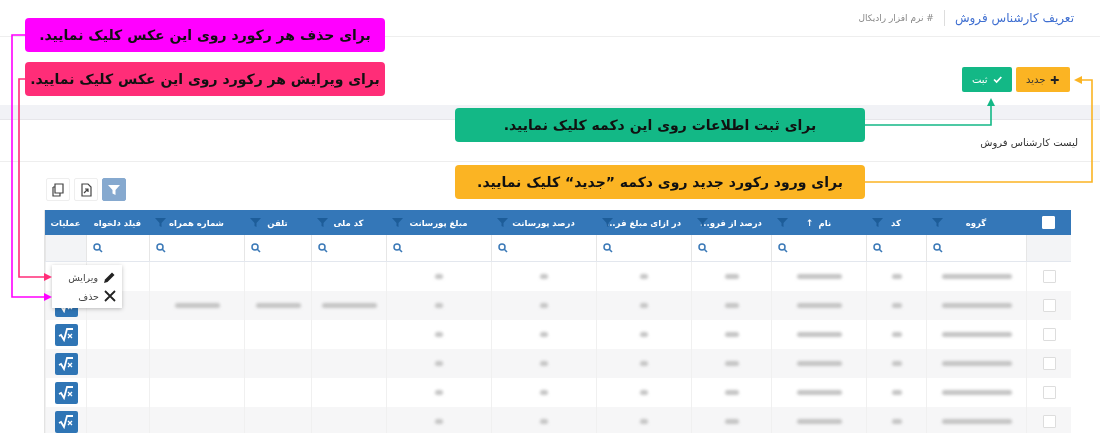  I want to click on column-header: شماره همراه, so click(196, 222).